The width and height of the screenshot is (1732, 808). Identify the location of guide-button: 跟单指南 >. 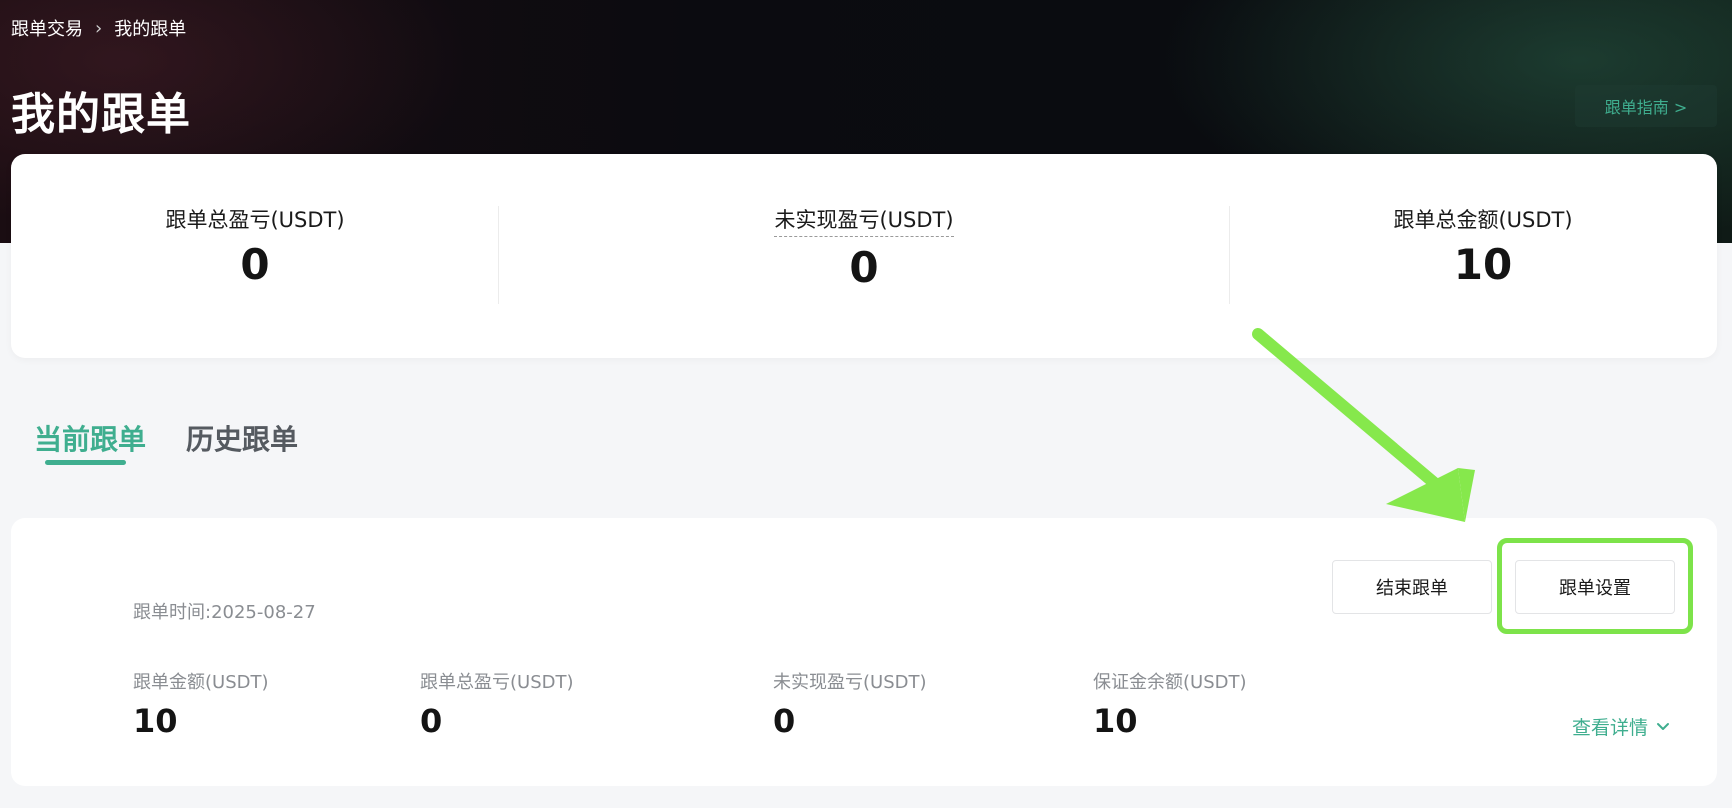
(1646, 106).